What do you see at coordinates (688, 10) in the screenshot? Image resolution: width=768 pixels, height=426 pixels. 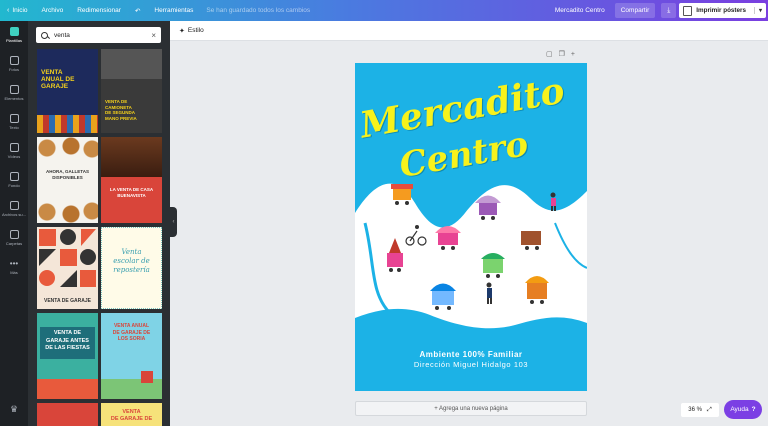 I see `poster-icon` at bounding box center [688, 10].